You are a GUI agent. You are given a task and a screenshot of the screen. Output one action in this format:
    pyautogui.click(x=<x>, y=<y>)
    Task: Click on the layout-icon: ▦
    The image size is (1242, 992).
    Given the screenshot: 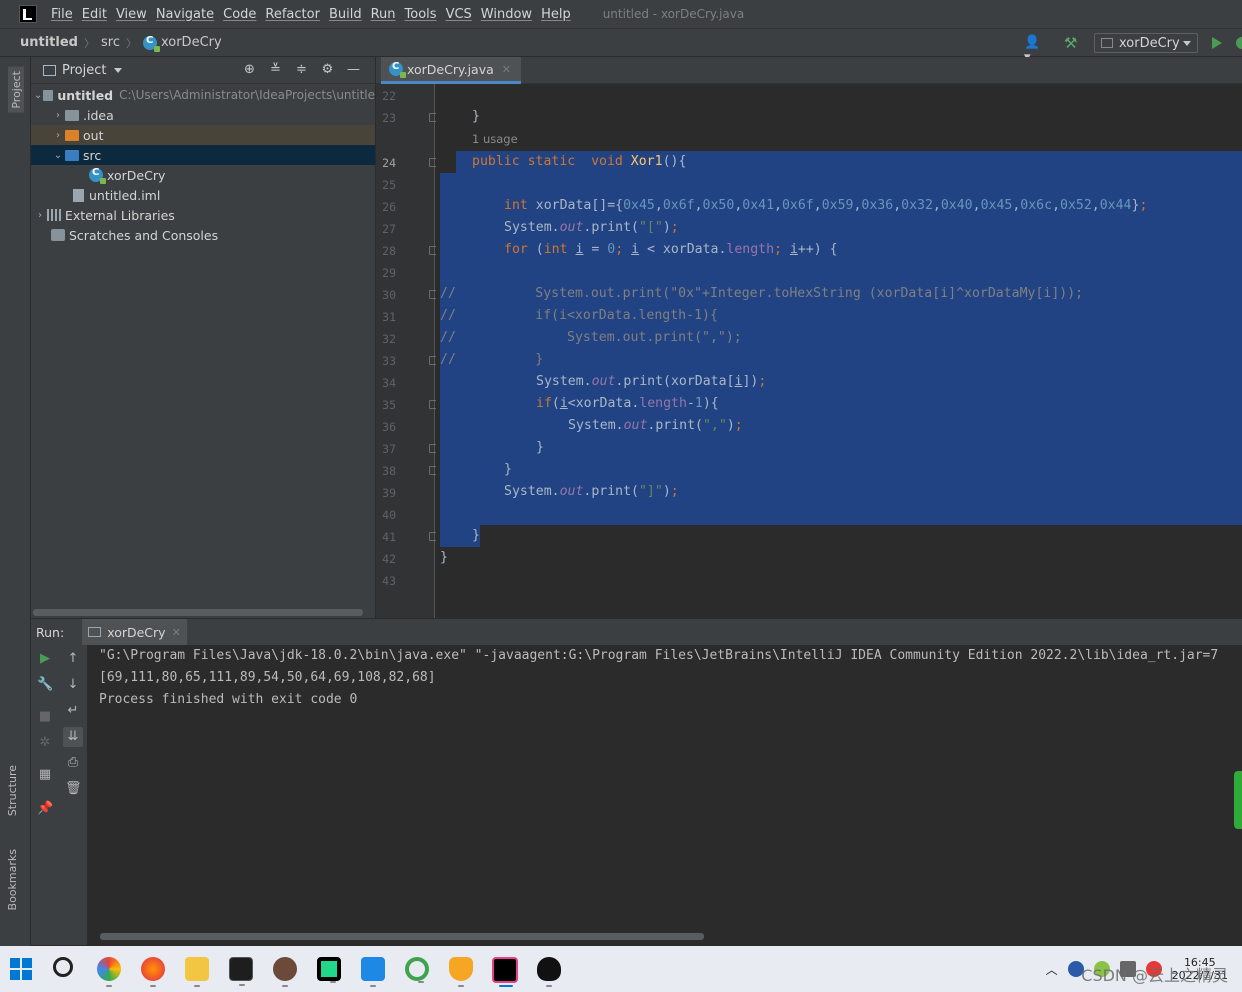 What is the action you would take?
    pyautogui.click(x=45, y=775)
    